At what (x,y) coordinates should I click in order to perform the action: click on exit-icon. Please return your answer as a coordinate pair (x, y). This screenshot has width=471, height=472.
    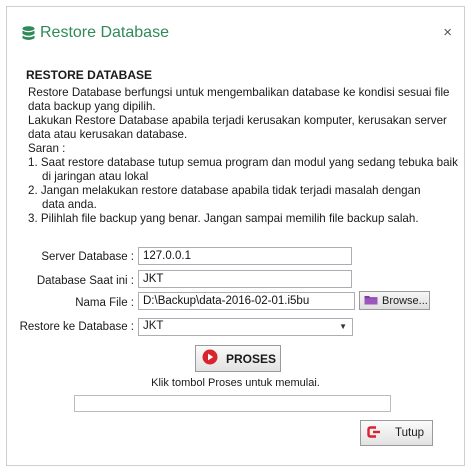
    Looking at the image, I should click on (374, 433).